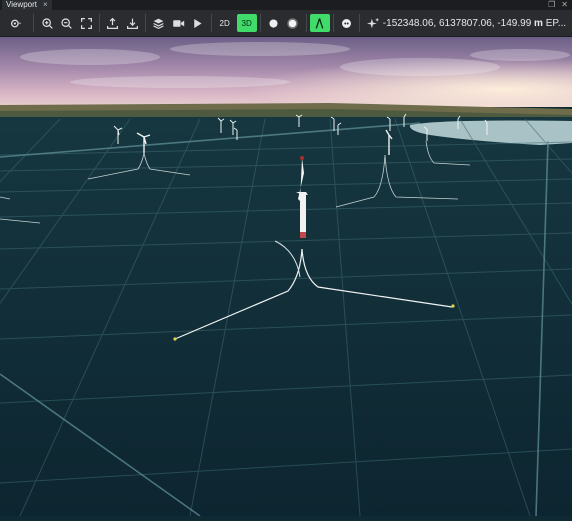 The image size is (572, 521). I want to click on glow-sphere-button, so click(293, 23).